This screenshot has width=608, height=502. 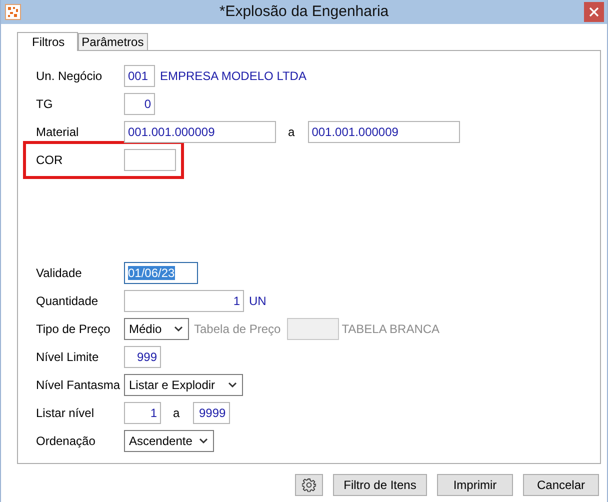 I want to click on tab: Filtros, so click(x=47, y=41).